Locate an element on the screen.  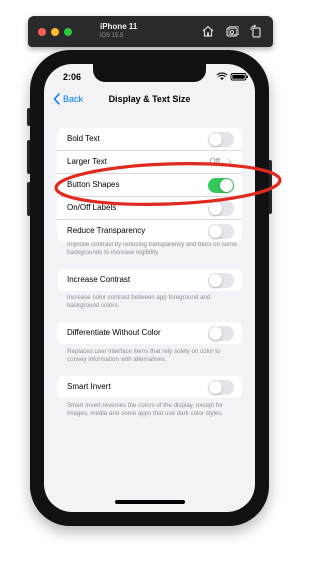
smart-invert-group: Smart Invert is located at coordinates (149, 387).